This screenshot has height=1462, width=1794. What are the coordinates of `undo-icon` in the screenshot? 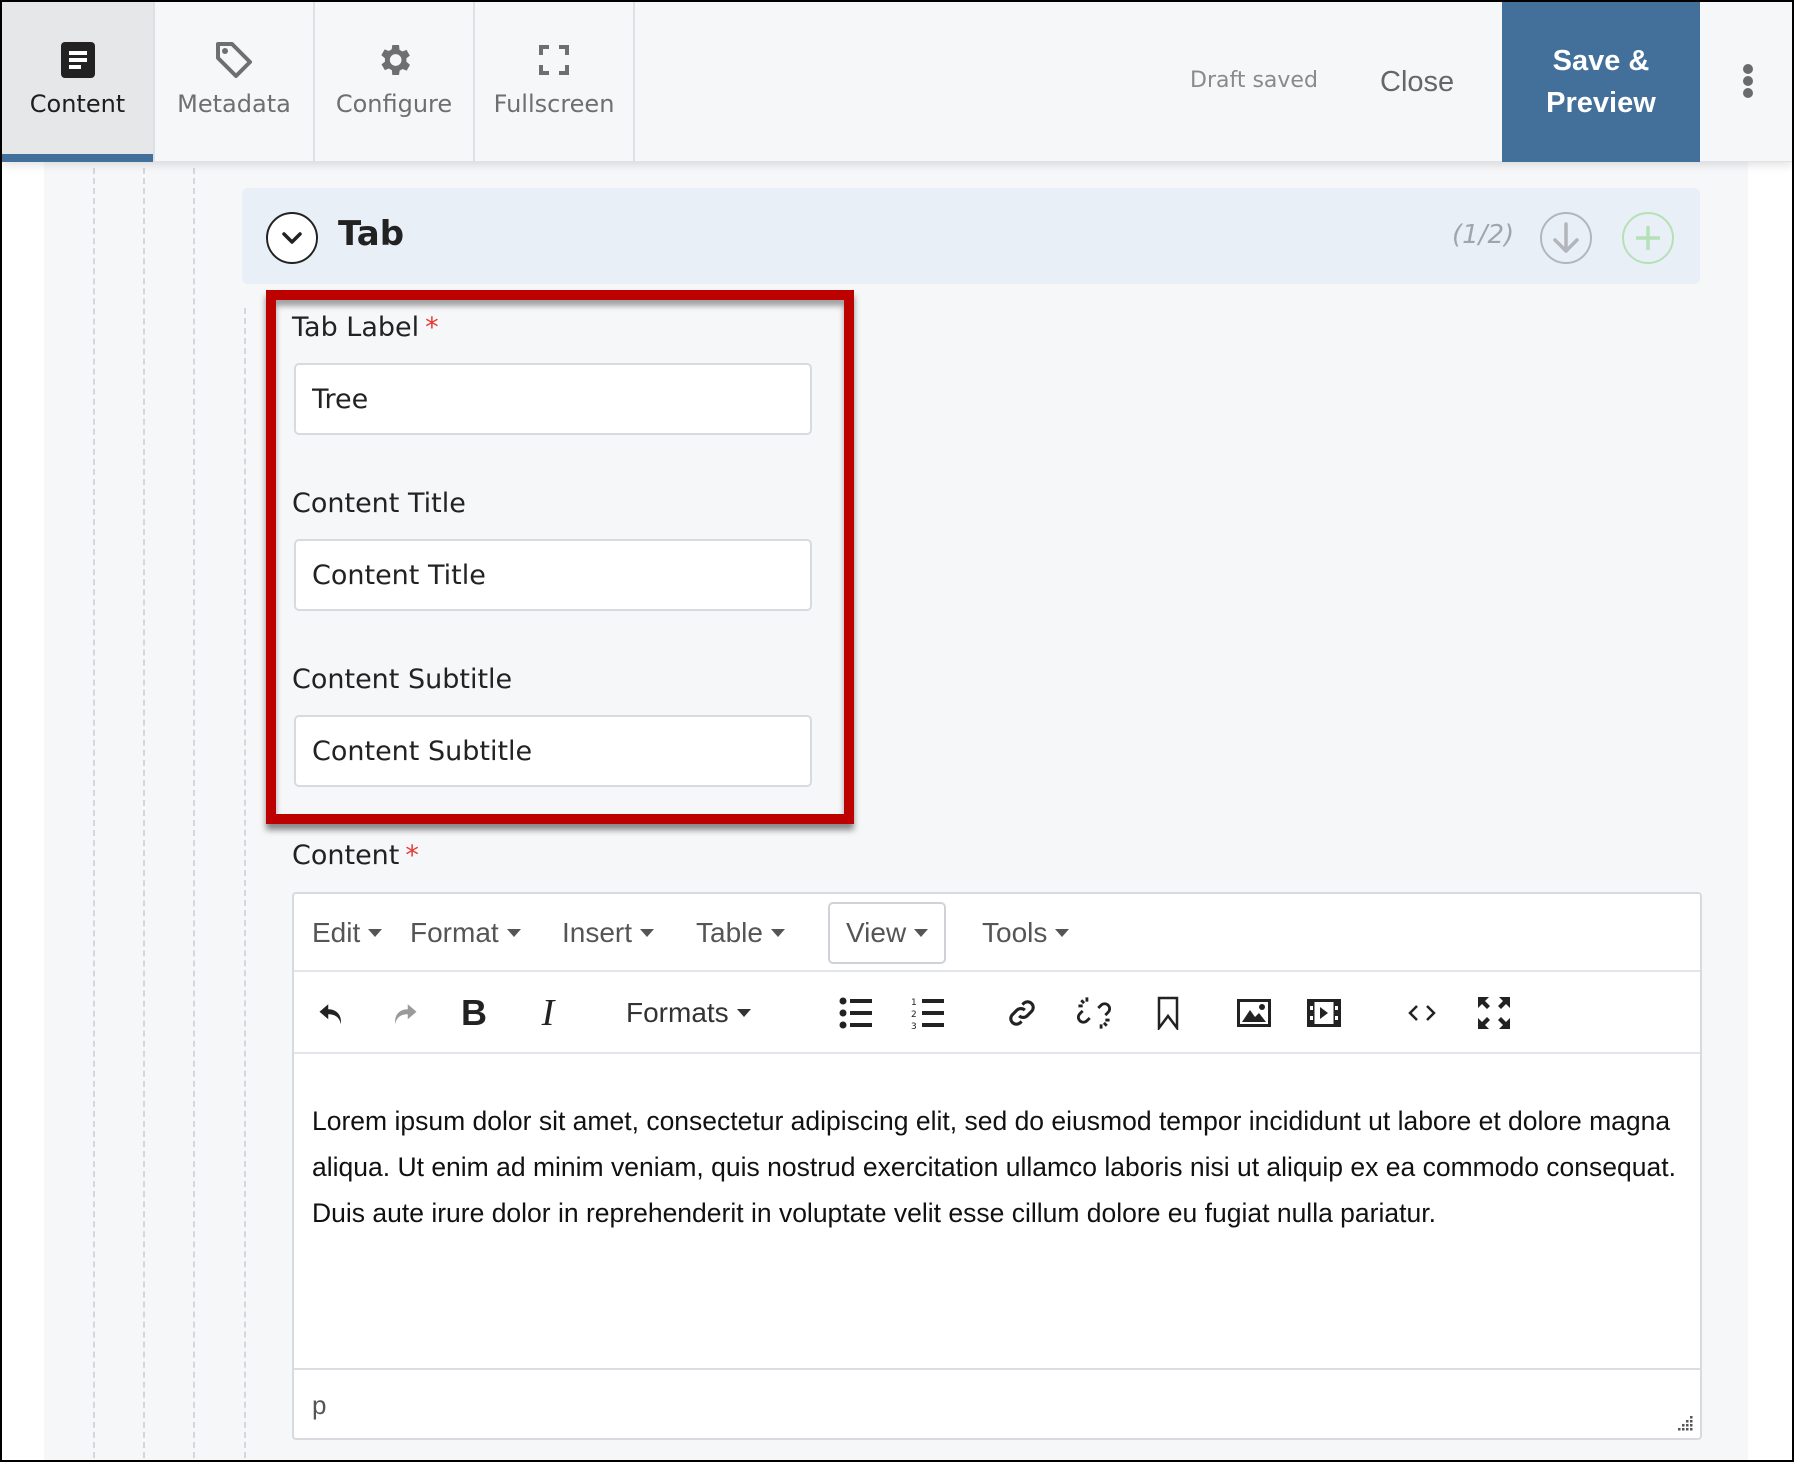 It's located at (332, 1013).